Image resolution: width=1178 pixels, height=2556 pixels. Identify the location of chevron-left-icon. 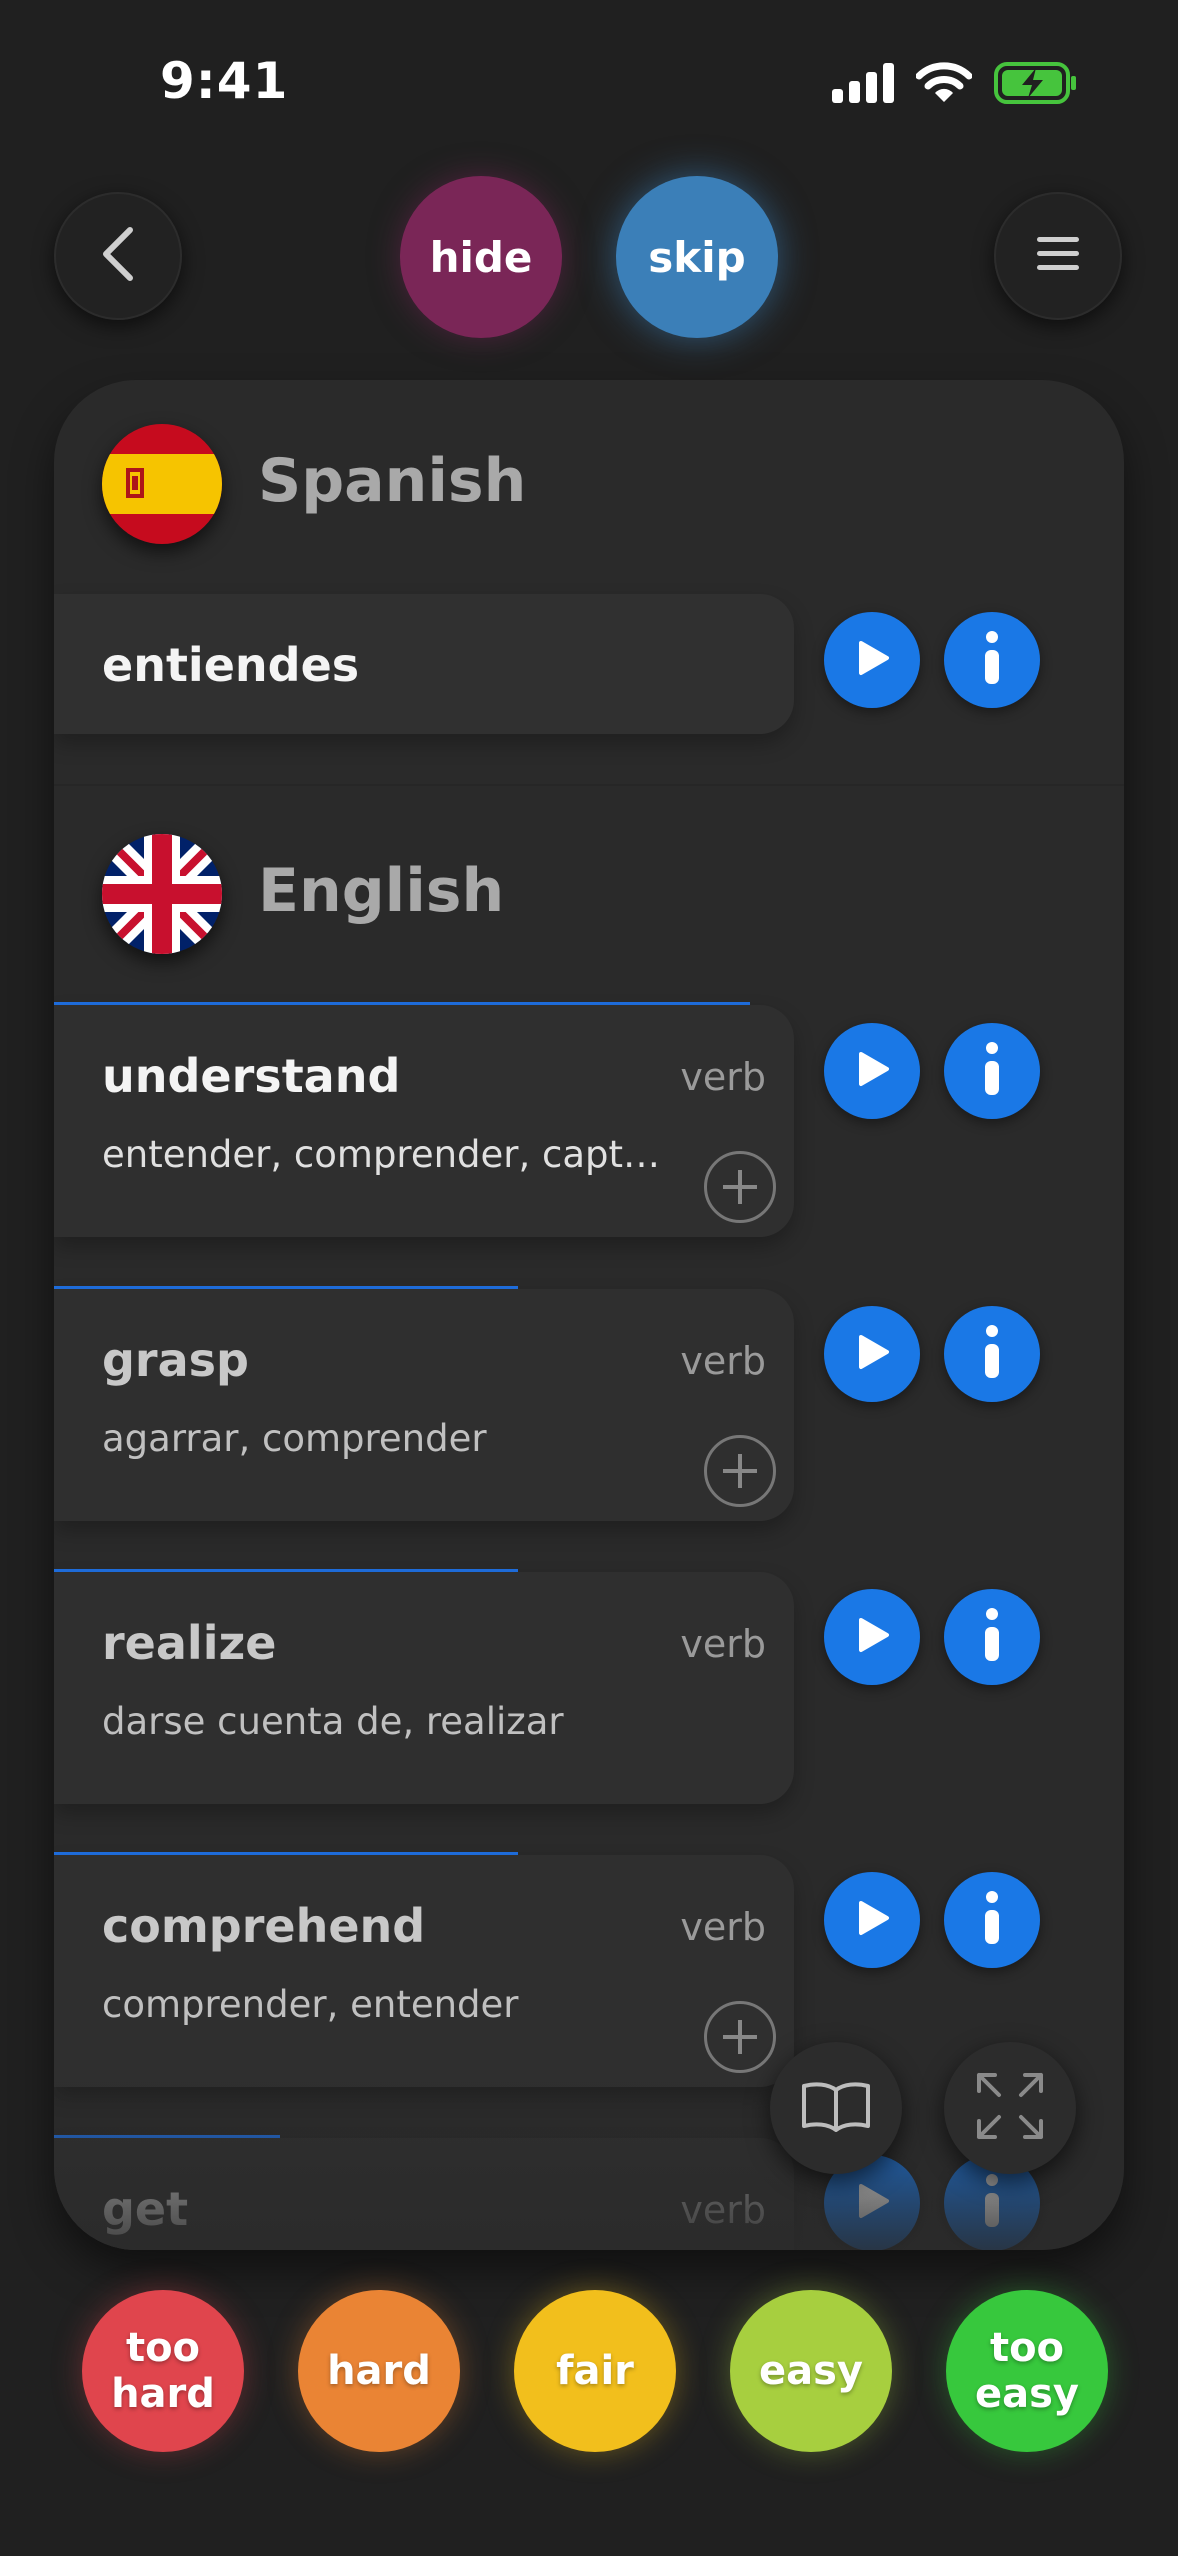
(118, 256).